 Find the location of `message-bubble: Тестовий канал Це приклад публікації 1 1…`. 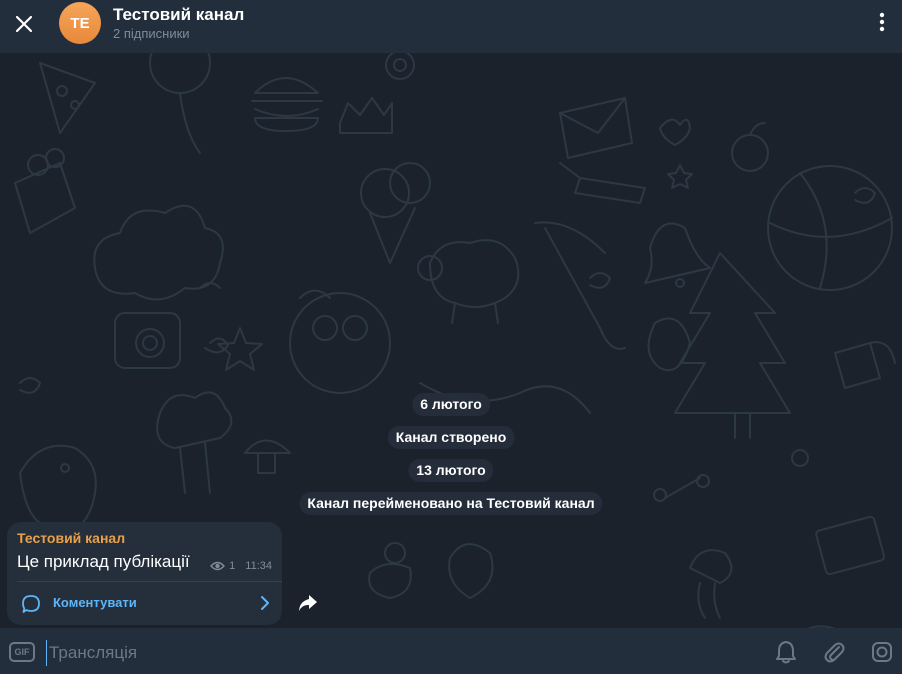

message-bubble: Тестовий канал Це приклад публікації 1 1… is located at coordinates (144, 573).